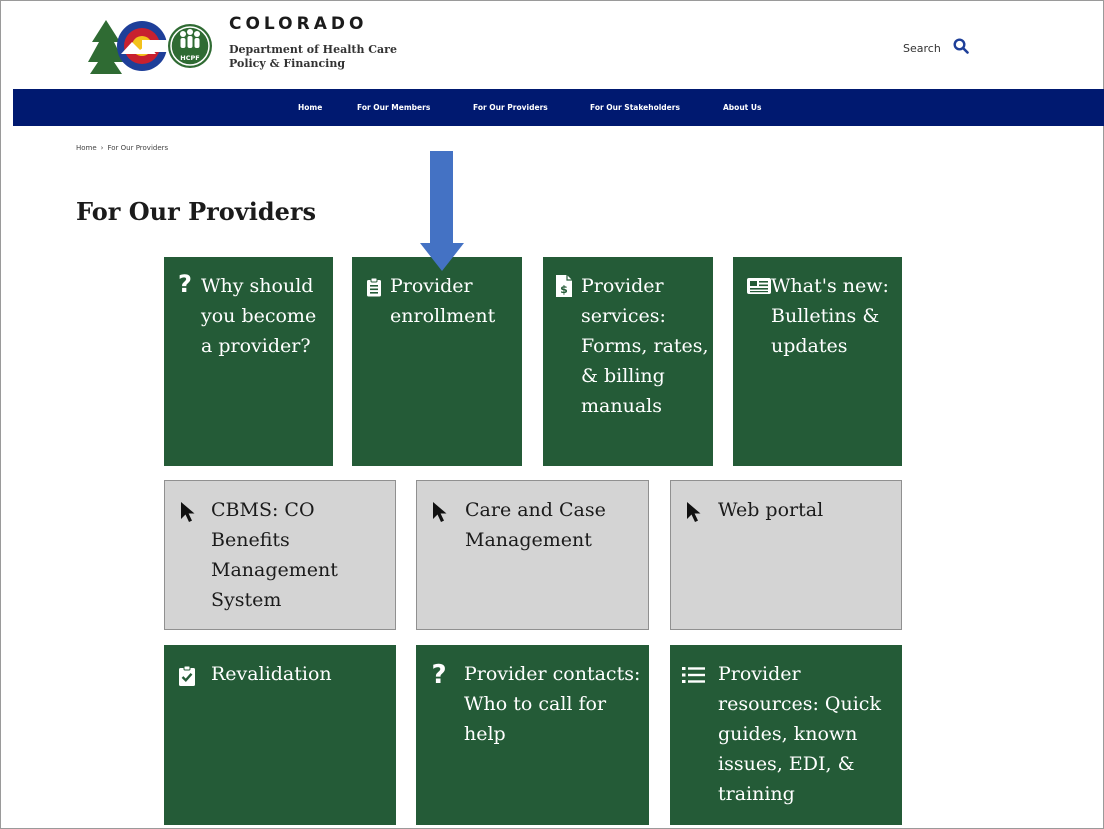 This screenshot has width=1104, height=829. What do you see at coordinates (248, 361) in the screenshot?
I see `tile-why-become-provider: ? Why should you become a provider?` at bounding box center [248, 361].